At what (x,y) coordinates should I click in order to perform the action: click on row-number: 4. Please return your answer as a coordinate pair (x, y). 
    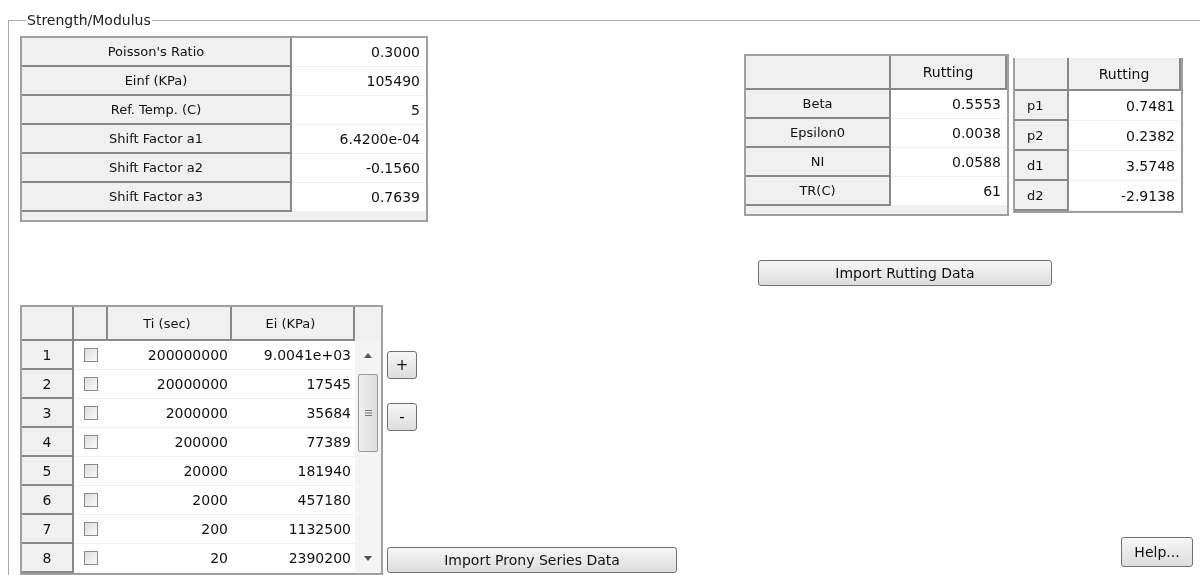
    Looking at the image, I should click on (48, 442).